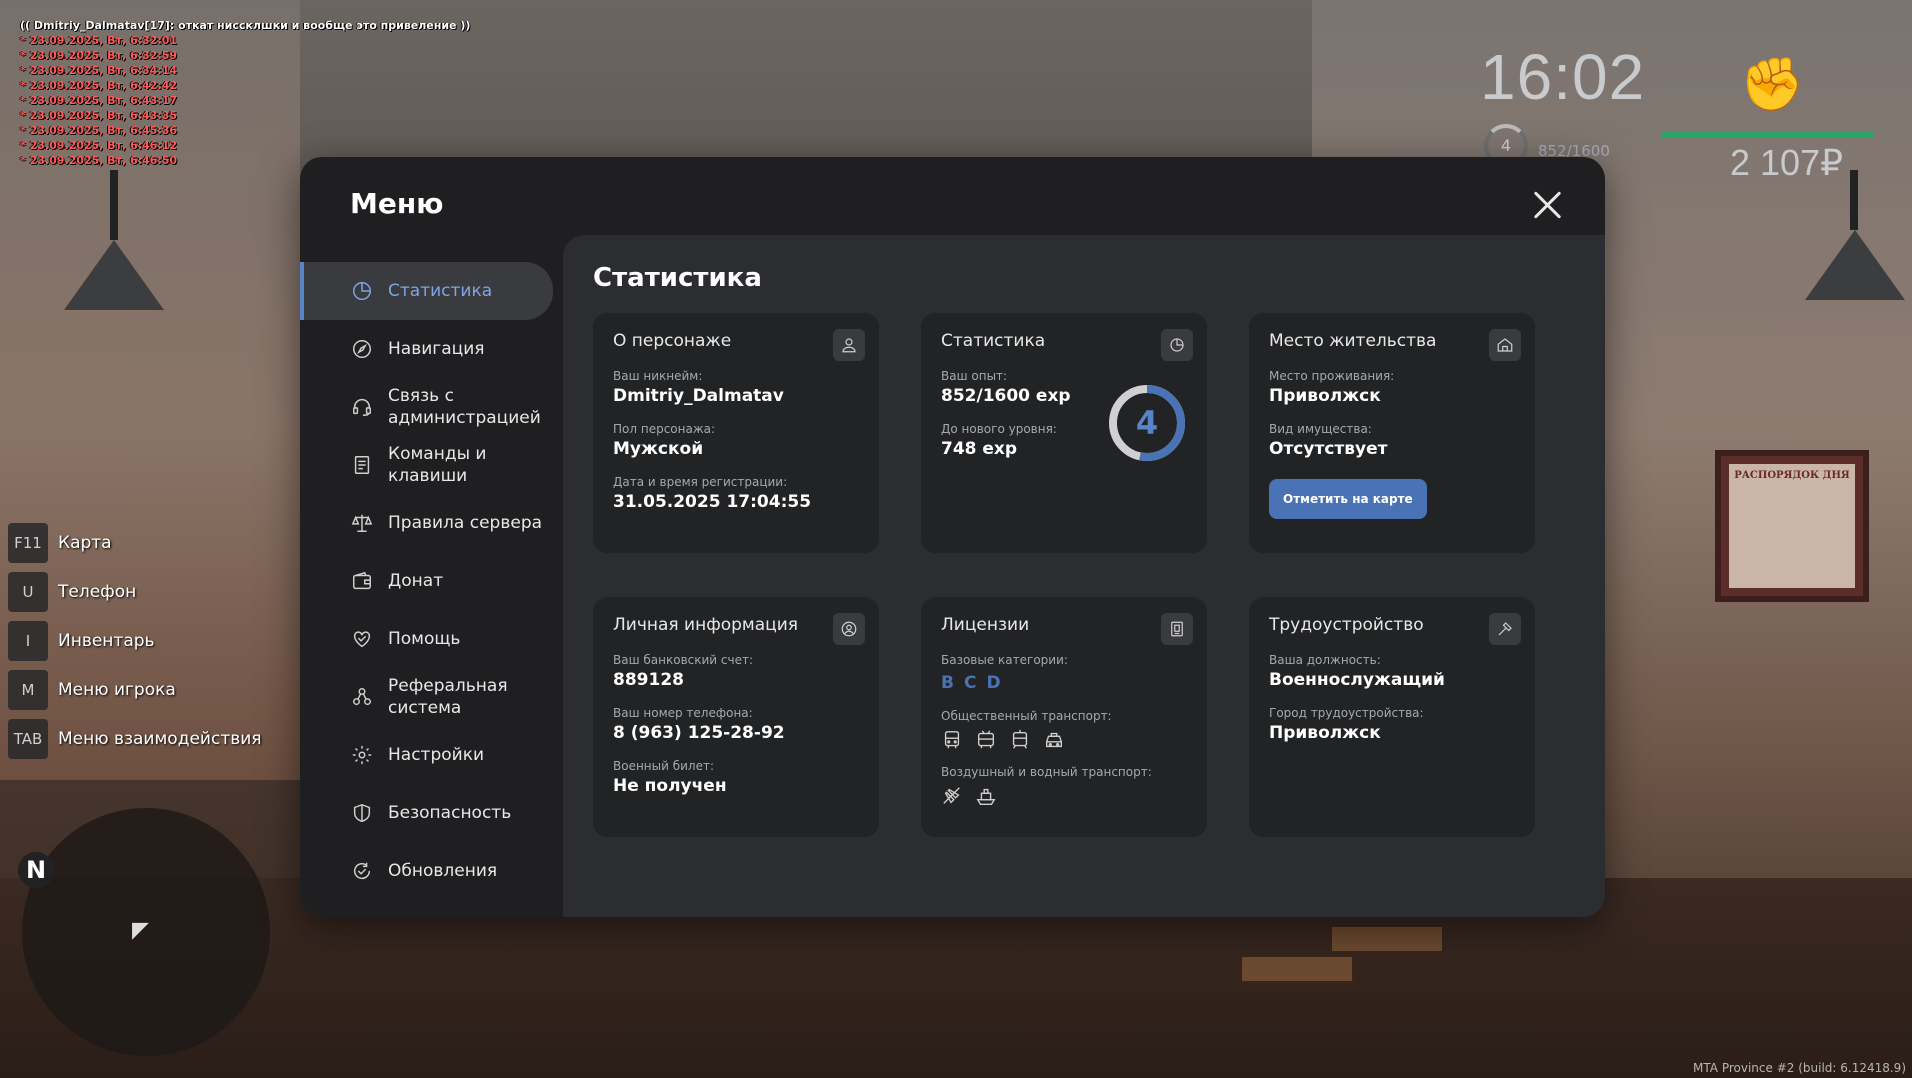 This screenshot has height=1078, width=1912. I want to click on field-label: Ваш номер телефона:, so click(683, 713).